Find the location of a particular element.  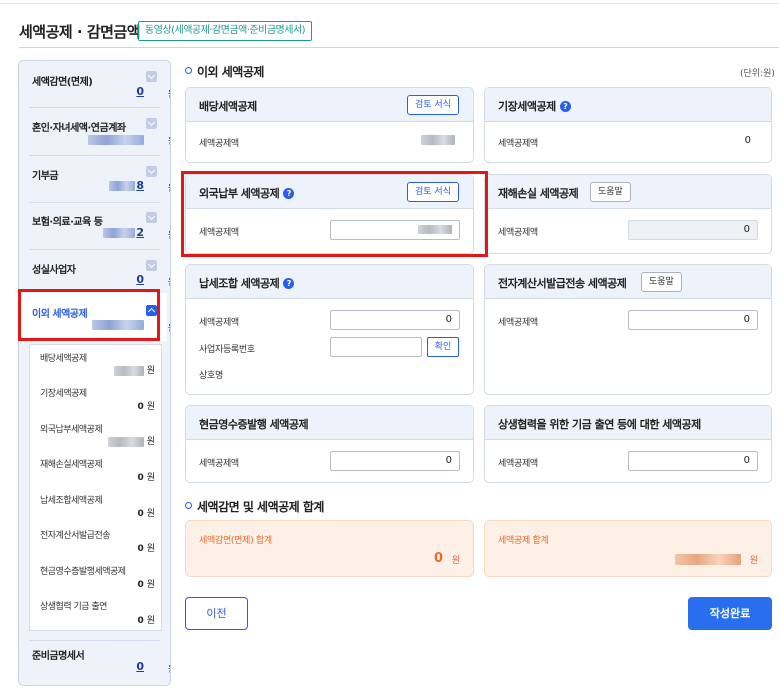

card-title: 현금영수증발행 세액공제 is located at coordinates (254, 424).